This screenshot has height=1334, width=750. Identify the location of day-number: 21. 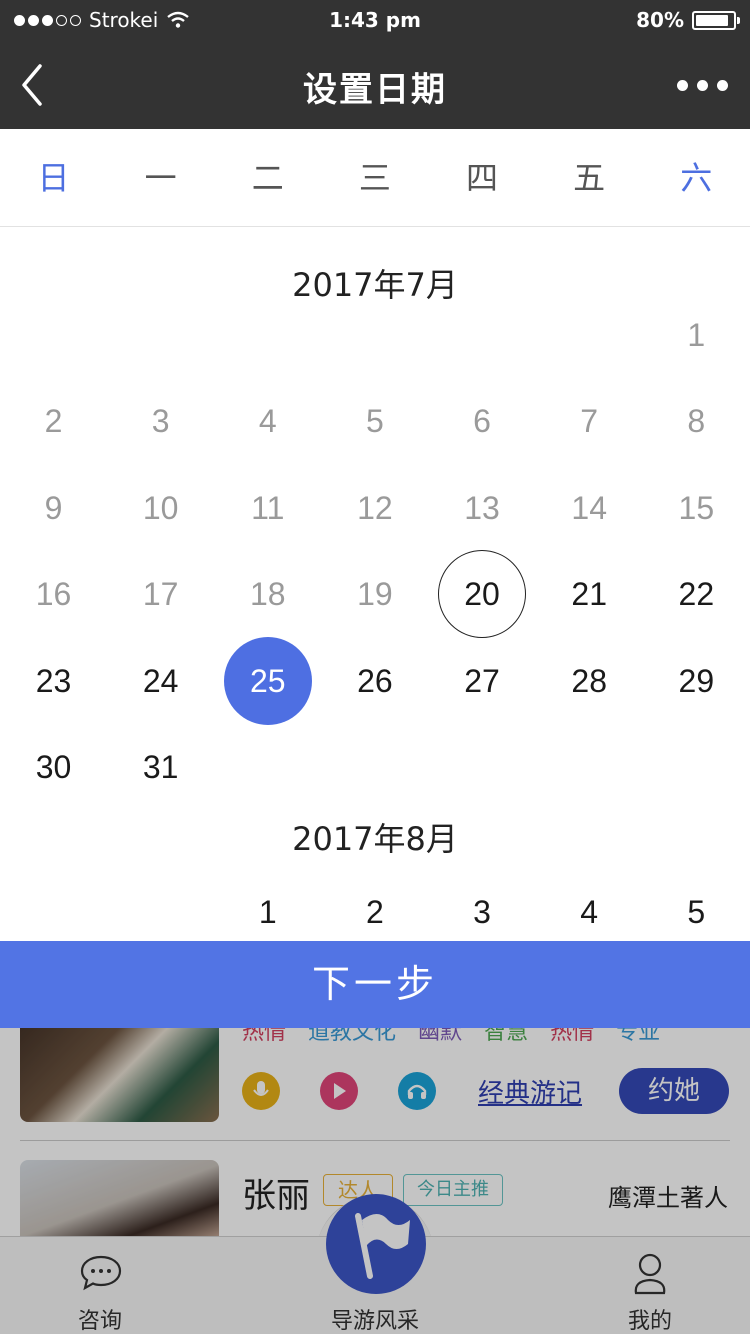
(589, 593).